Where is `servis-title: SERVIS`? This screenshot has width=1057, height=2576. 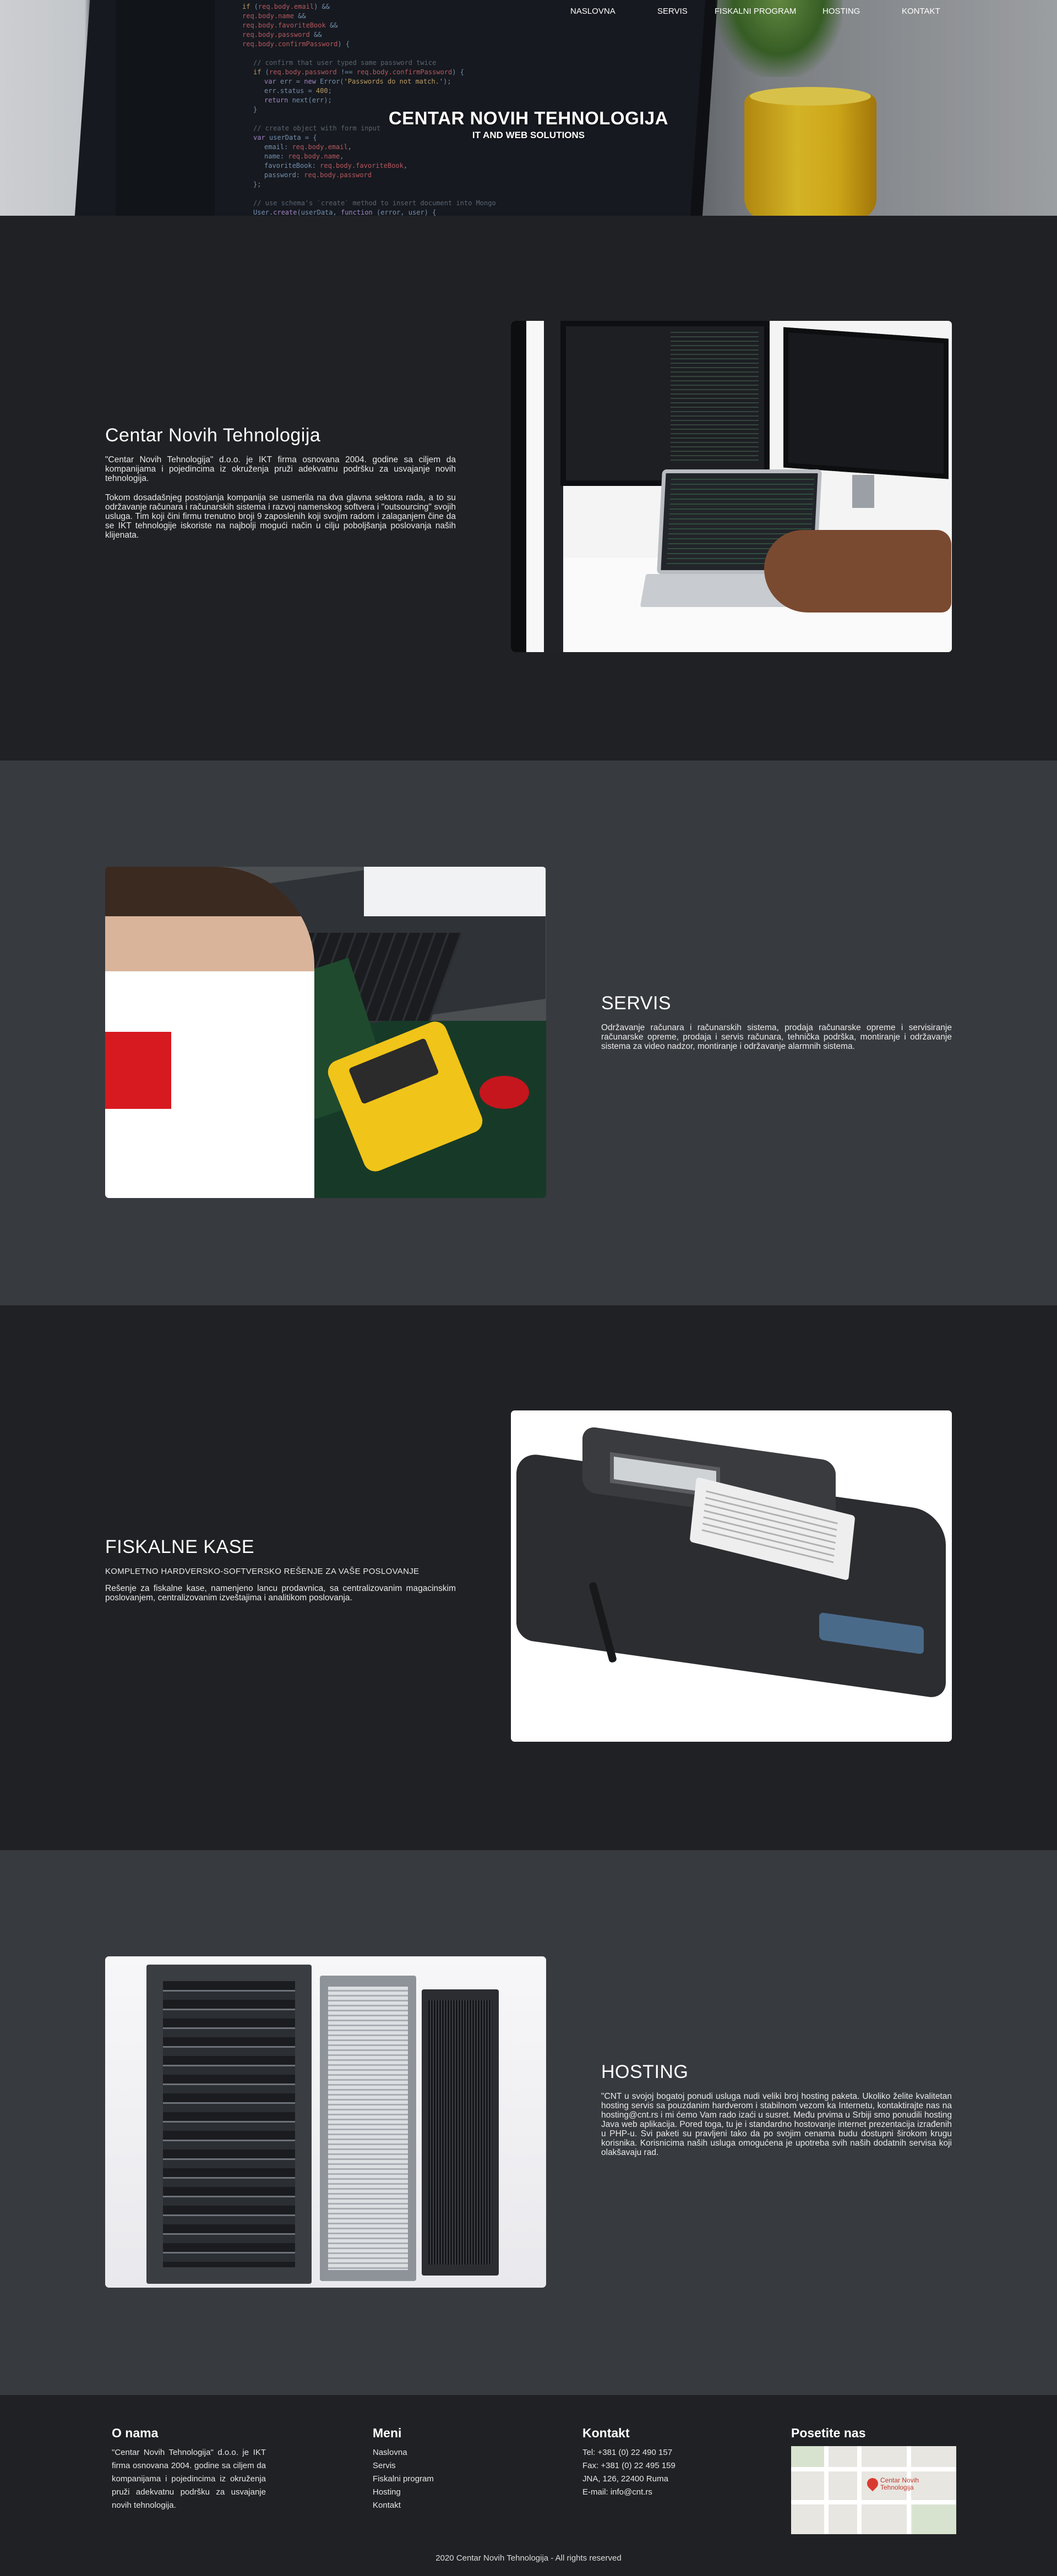
servis-title: SERVIS is located at coordinates (637, 1003).